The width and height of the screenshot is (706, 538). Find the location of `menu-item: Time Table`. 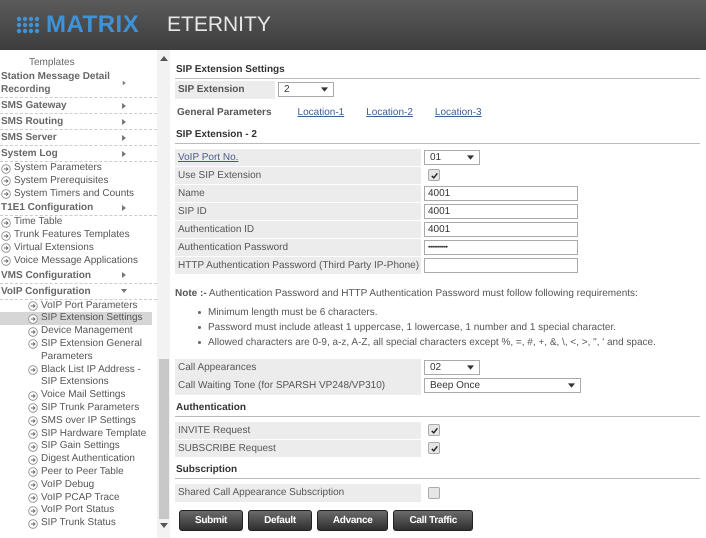

menu-item: Time Table is located at coordinates (78, 223).